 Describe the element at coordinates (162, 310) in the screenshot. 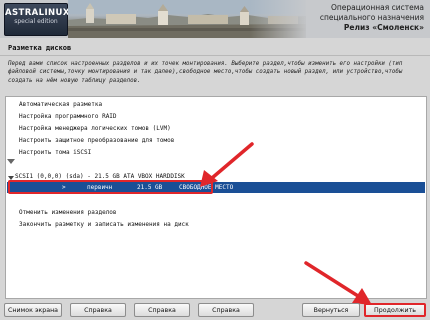

I see `help-button-2: Справка` at that location.